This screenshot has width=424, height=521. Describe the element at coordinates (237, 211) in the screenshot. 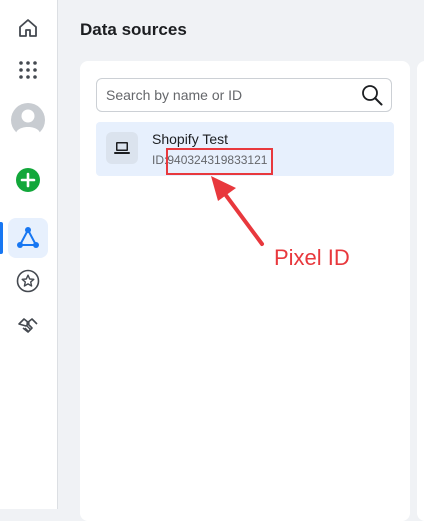

I see `annotation-arrow` at that location.